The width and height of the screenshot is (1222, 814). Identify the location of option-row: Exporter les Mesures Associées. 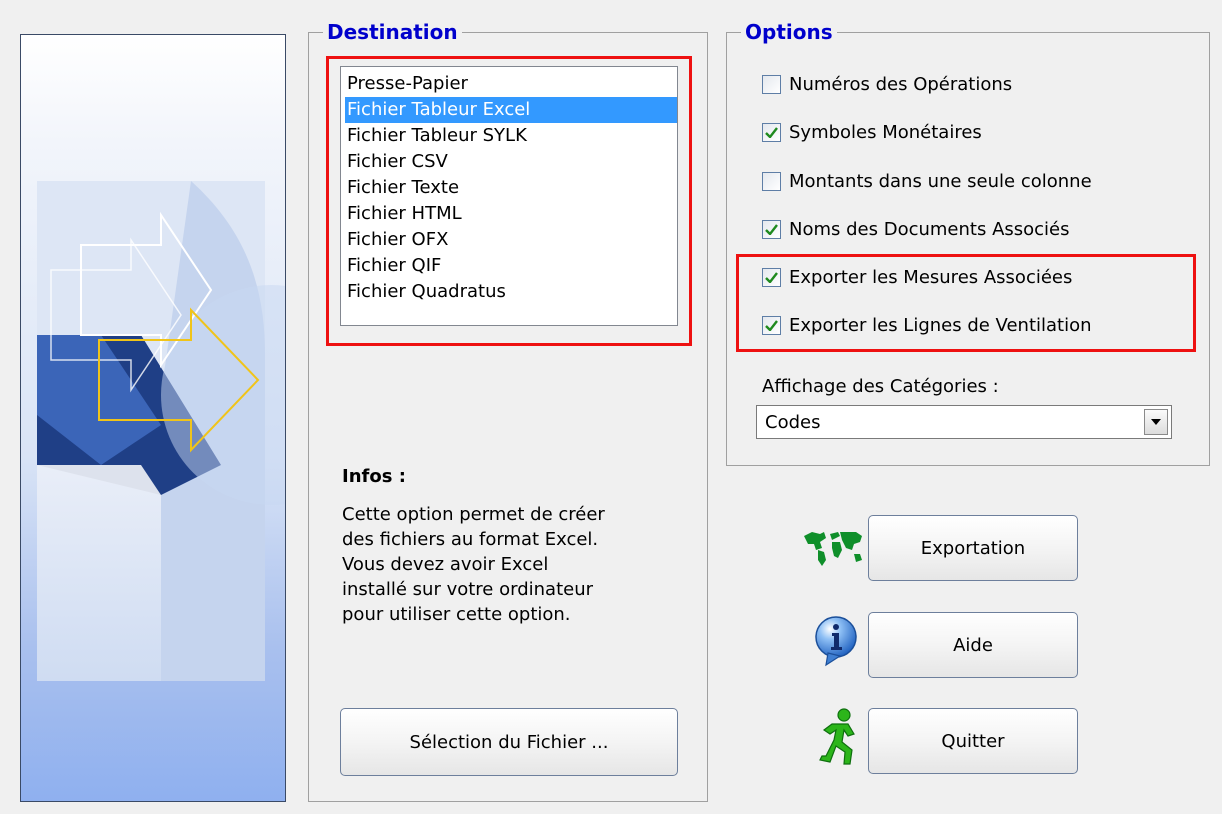
(917, 277).